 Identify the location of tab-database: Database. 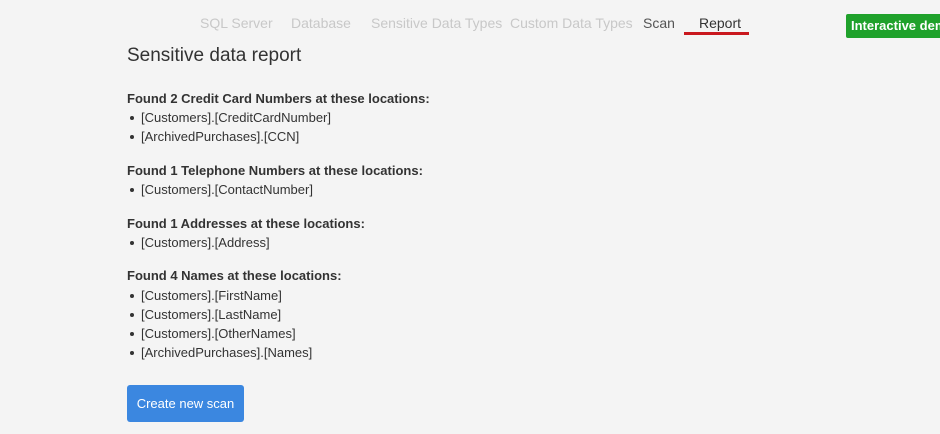
(321, 23).